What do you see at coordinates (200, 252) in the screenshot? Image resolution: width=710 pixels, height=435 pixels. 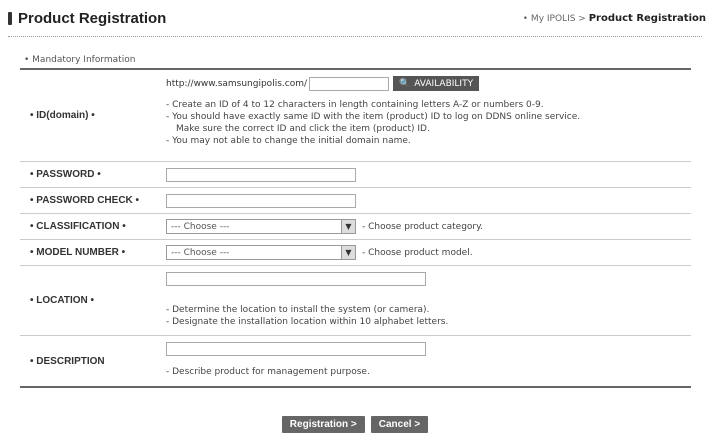 I see `model-number-selected: --- Choose ---` at bounding box center [200, 252].